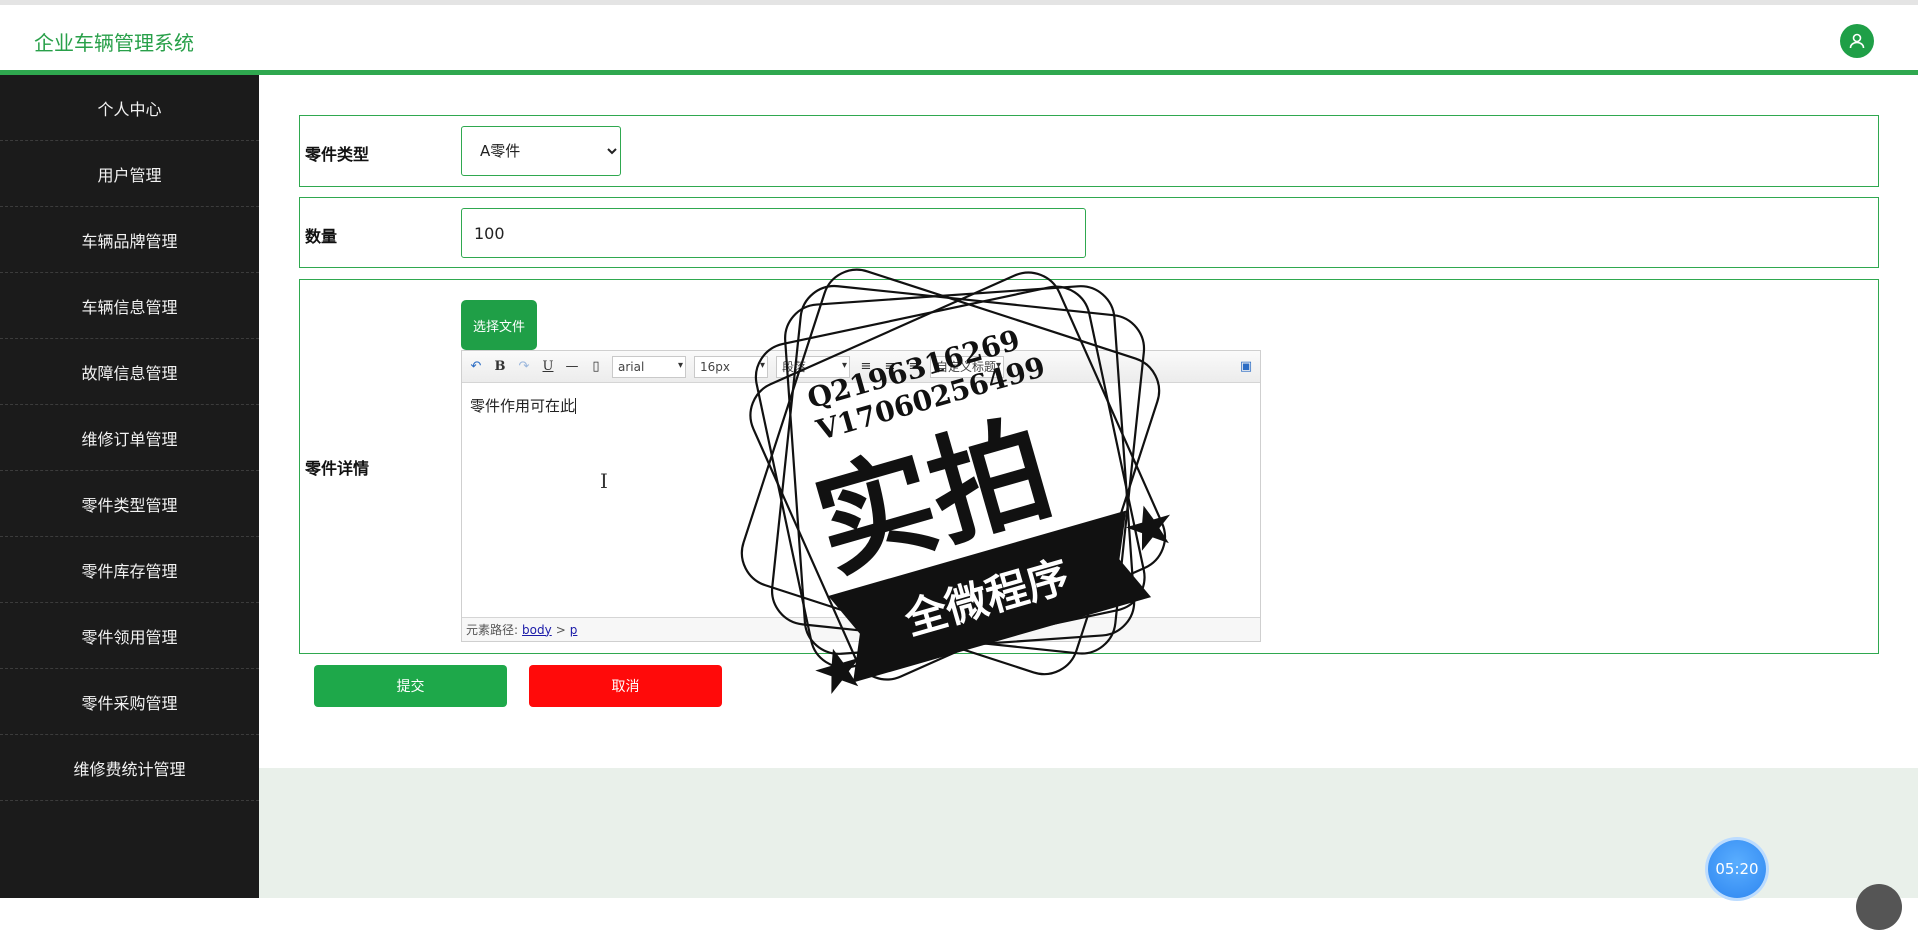 The width and height of the screenshot is (1918, 930). Describe the element at coordinates (1246, 367) in the screenshot. I see `preview-icon: ▣` at that location.